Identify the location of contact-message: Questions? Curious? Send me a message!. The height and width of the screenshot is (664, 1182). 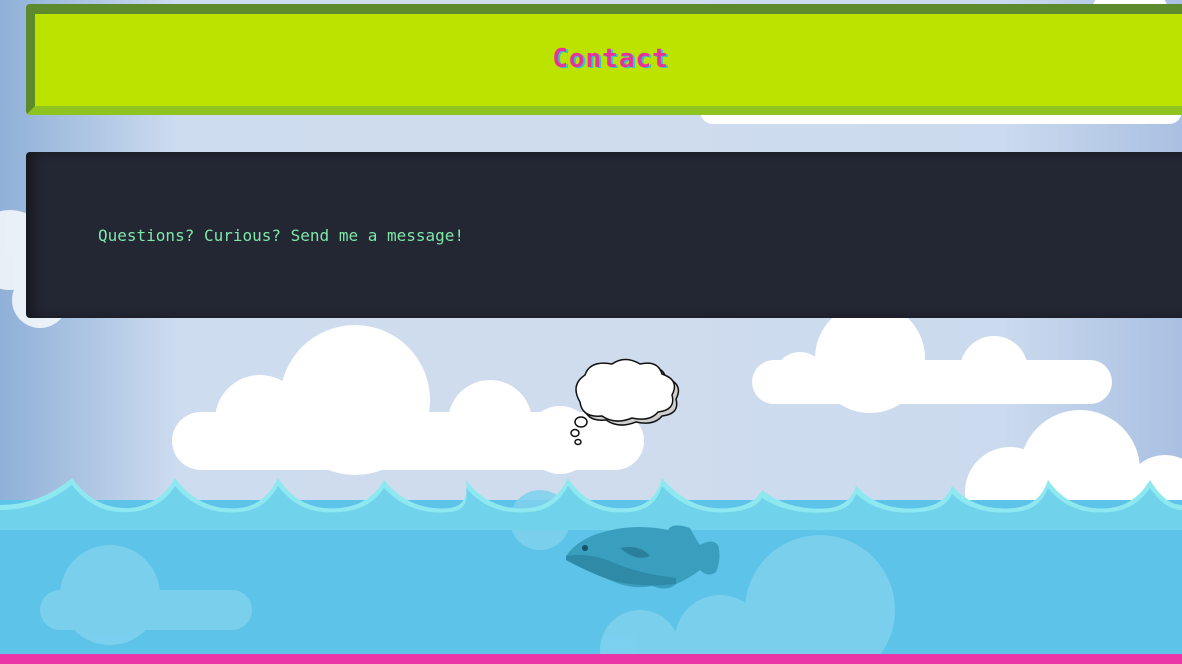
(281, 235).